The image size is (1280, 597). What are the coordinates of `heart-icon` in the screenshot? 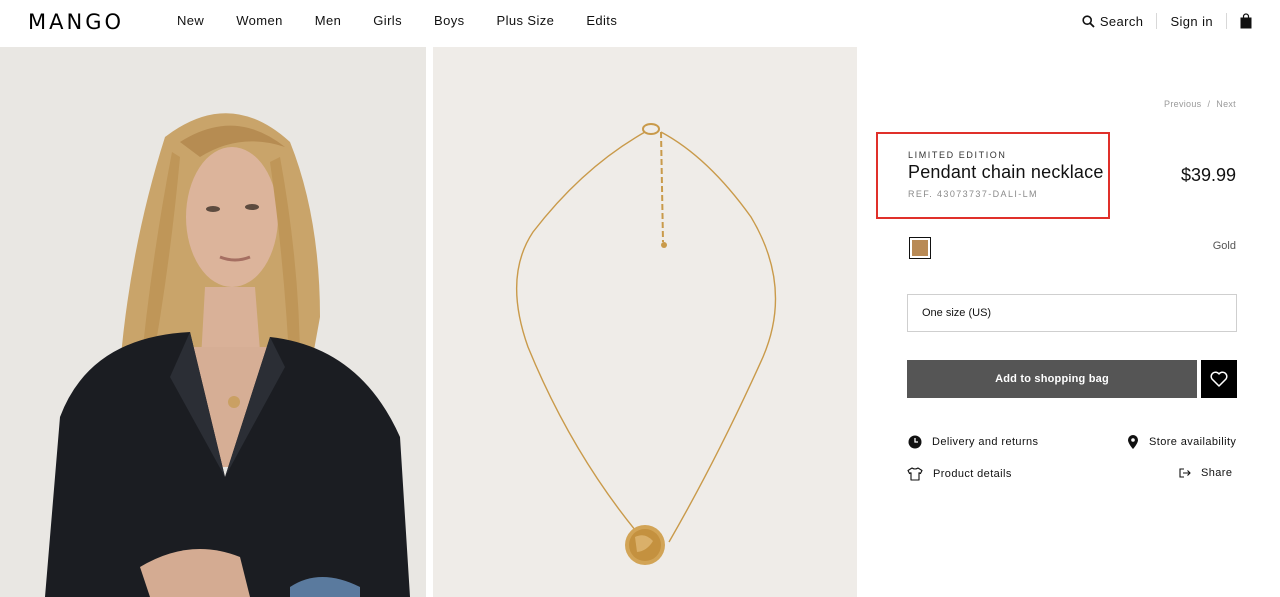 It's located at (1219, 379).